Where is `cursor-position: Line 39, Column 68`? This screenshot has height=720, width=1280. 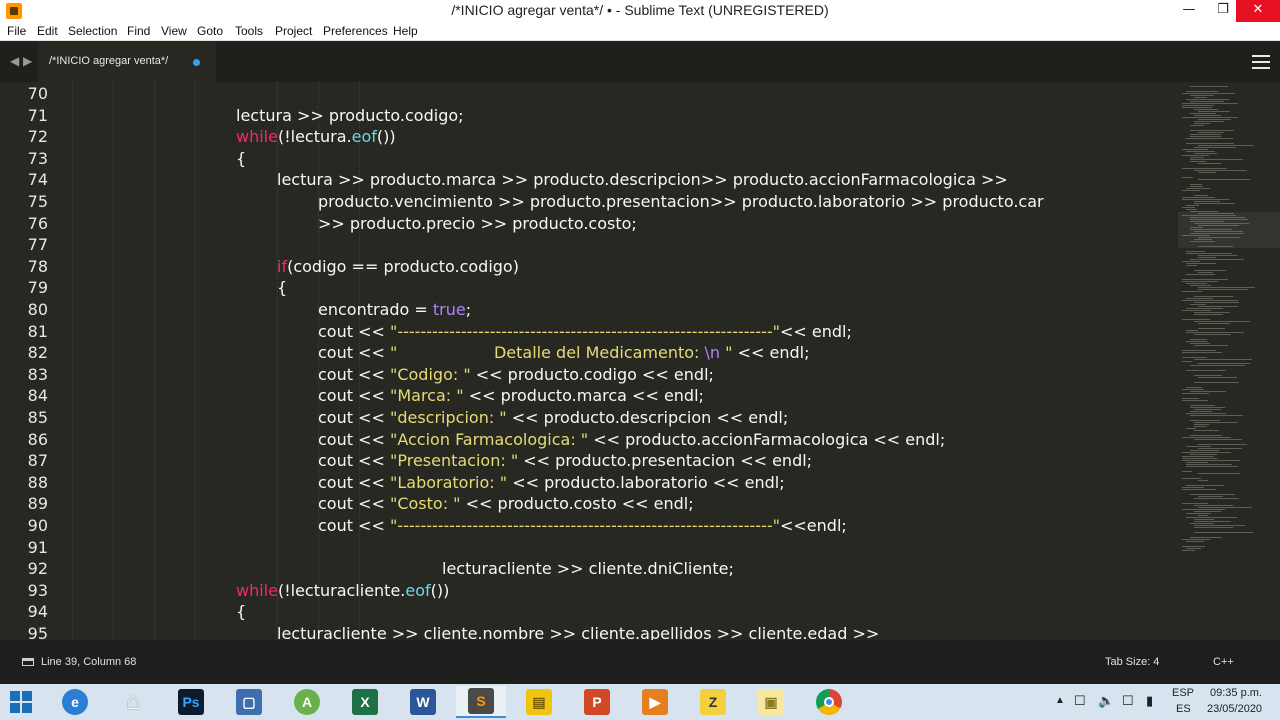
cursor-position: Line 39, Column 68 is located at coordinates (88, 662).